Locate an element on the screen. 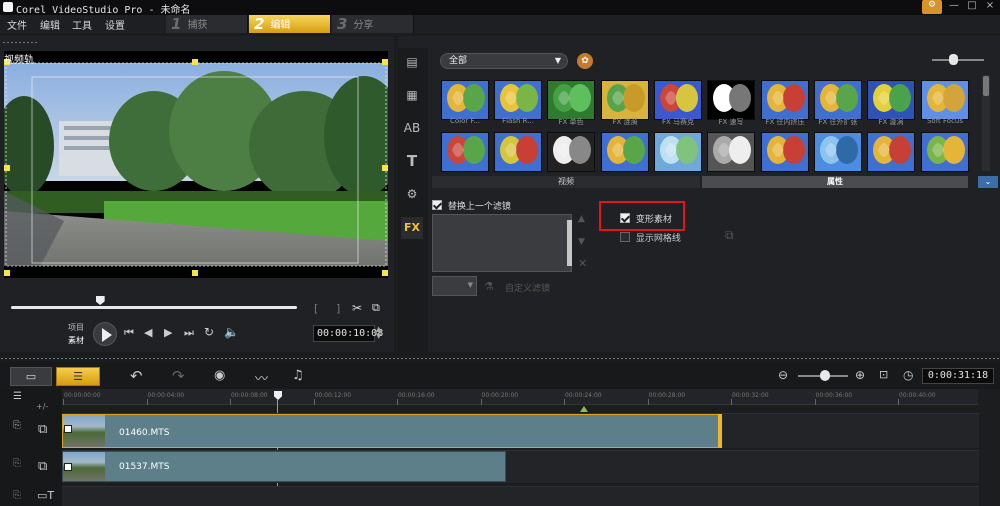  track-manager-icon: ☰ is located at coordinates (17, 396).